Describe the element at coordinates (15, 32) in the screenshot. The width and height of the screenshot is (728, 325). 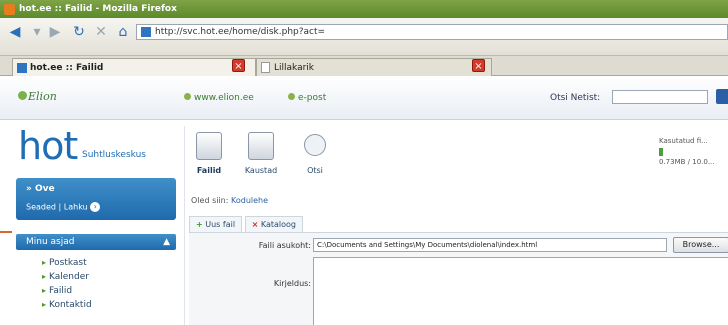
I see `back-arrow-icon: ◀` at that location.